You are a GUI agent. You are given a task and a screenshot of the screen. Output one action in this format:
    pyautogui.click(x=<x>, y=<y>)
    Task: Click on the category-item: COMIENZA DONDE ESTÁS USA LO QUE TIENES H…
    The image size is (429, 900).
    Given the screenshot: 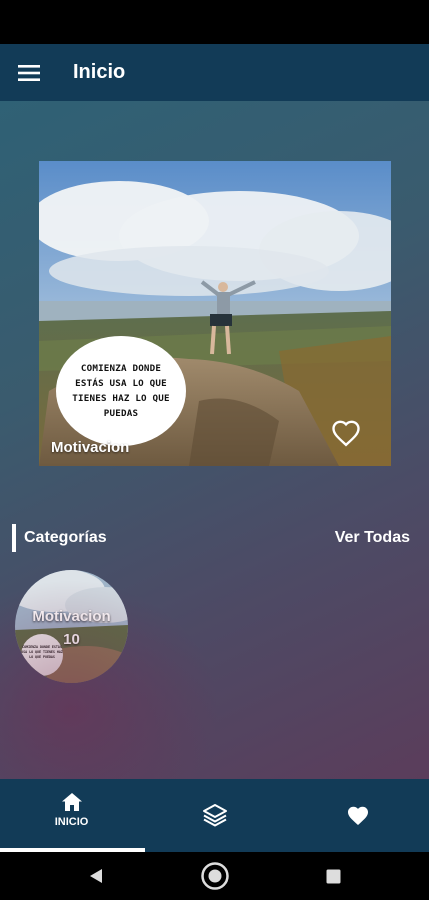 What is the action you would take?
    pyautogui.click(x=71, y=626)
    